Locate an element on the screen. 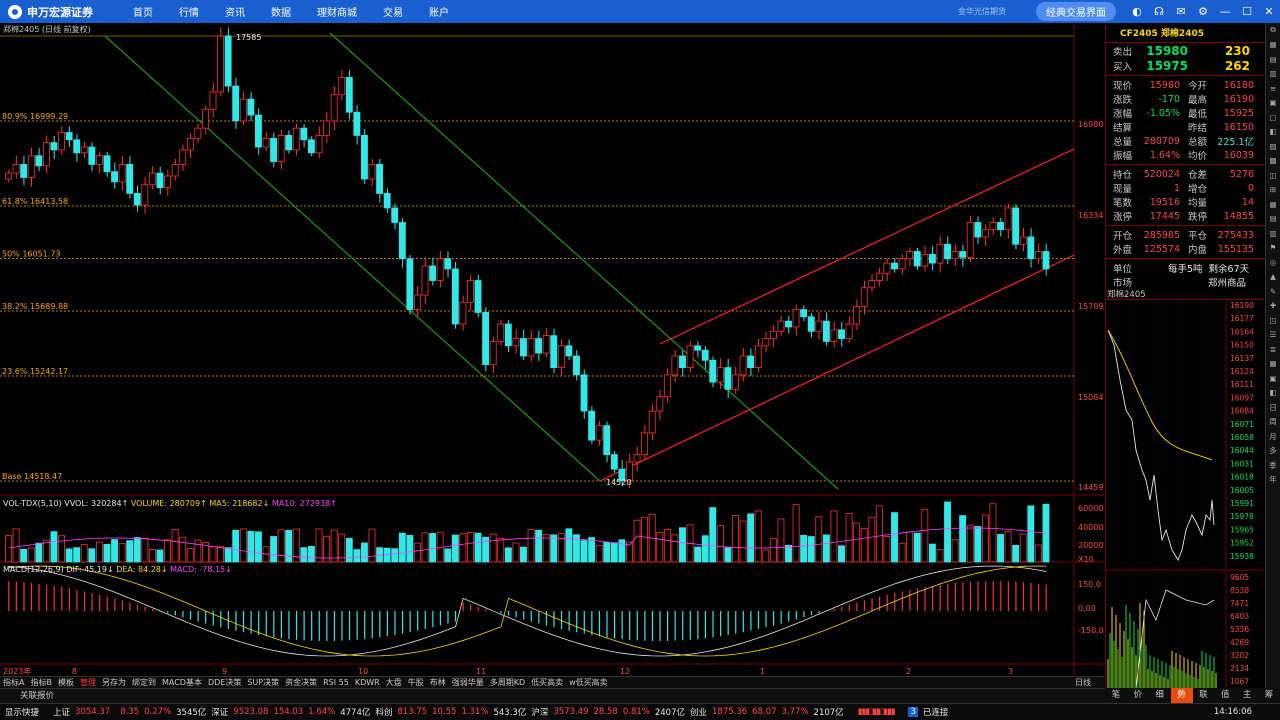 The height and width of the screenshot is (720, 1280). indicator-tab: 管理 is located at coordinates (88, 682).